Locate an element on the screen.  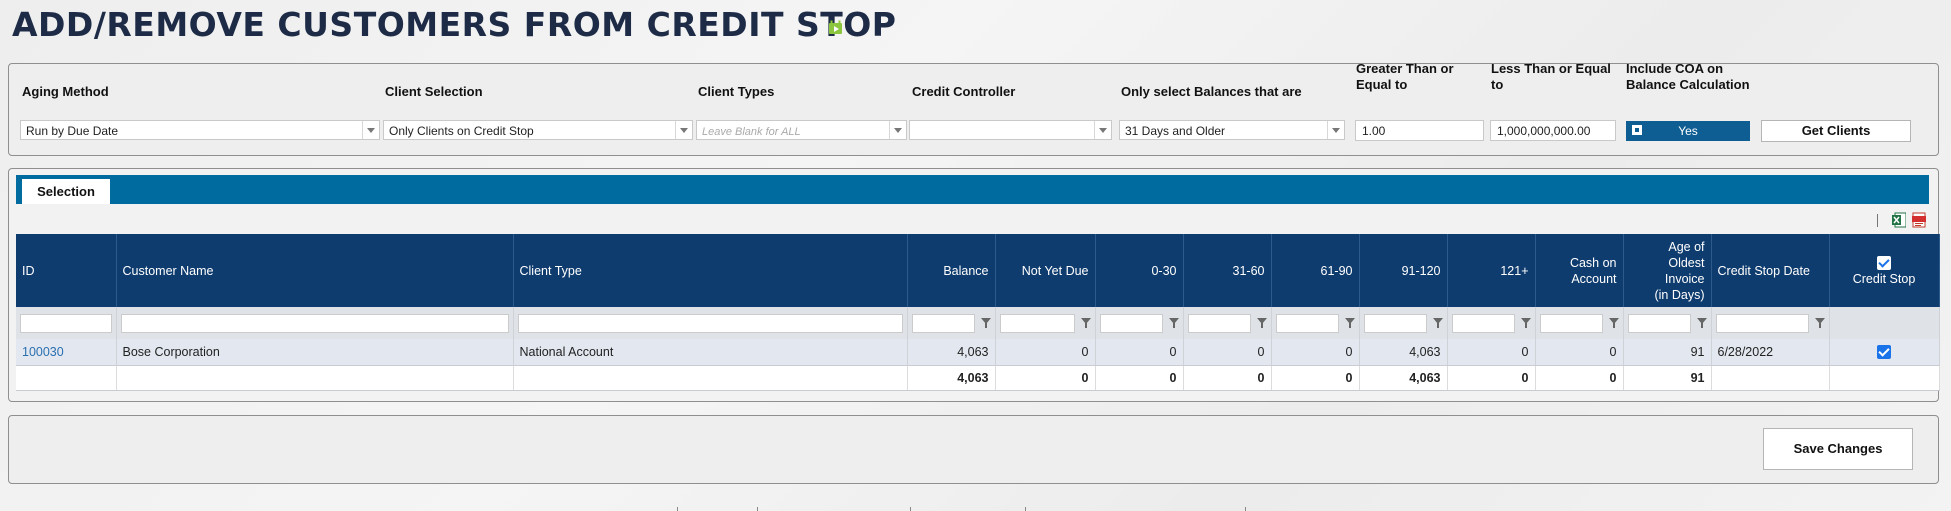
col-header-balance: Balance is located at coordinates (951, 270).